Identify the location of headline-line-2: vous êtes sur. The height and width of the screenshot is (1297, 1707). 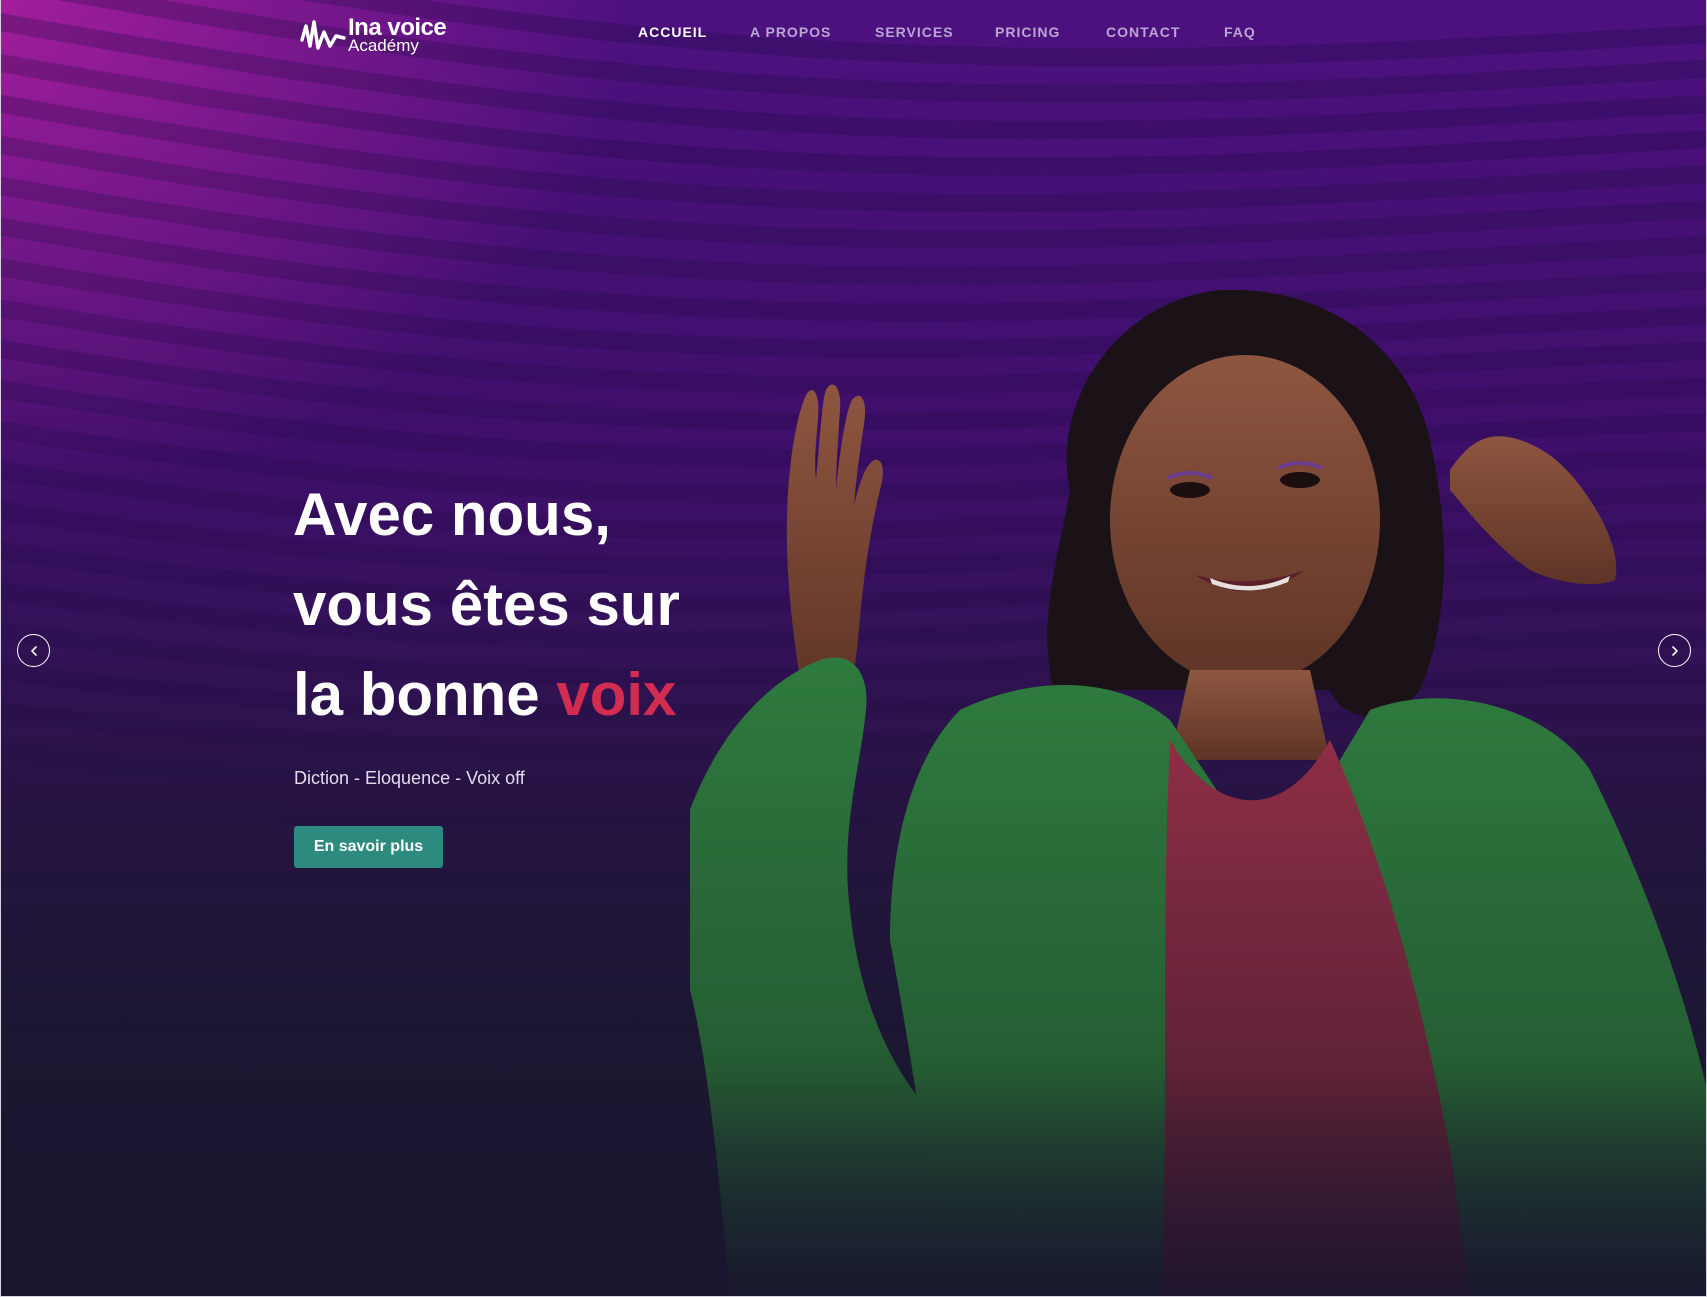
(486, 604).